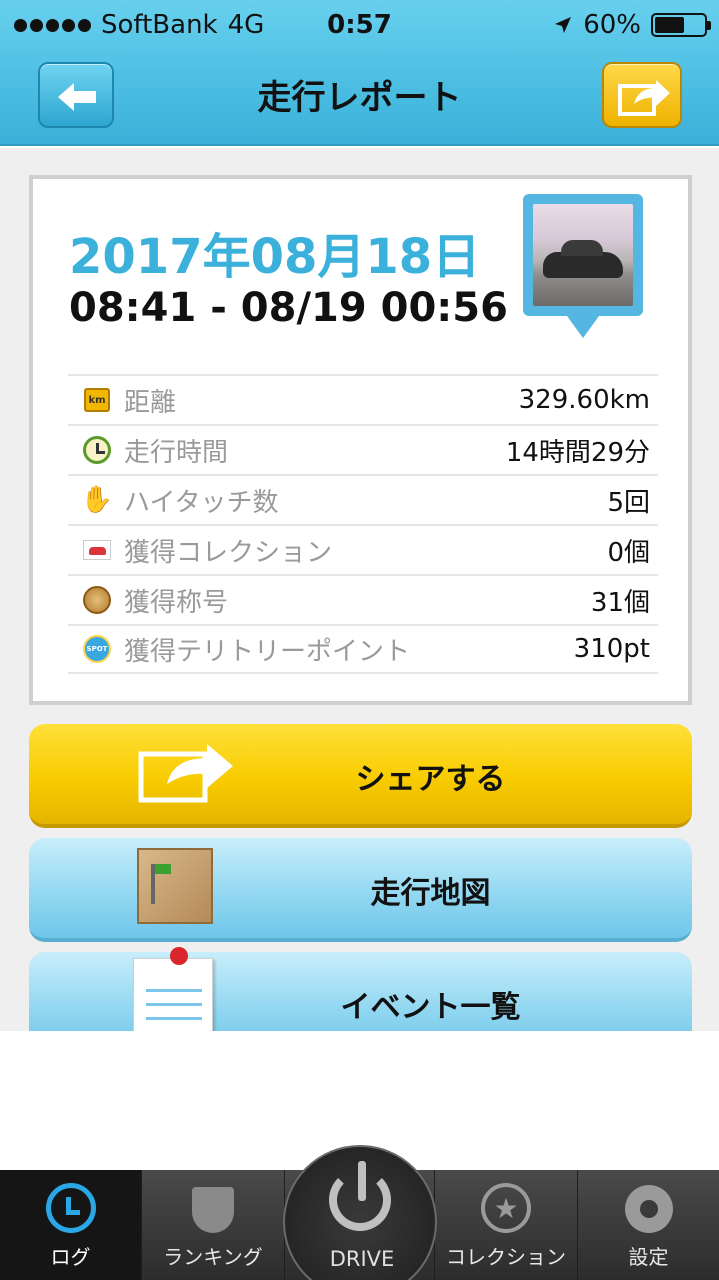  I want to click on tab-log: ログ, so click(71, 1225).